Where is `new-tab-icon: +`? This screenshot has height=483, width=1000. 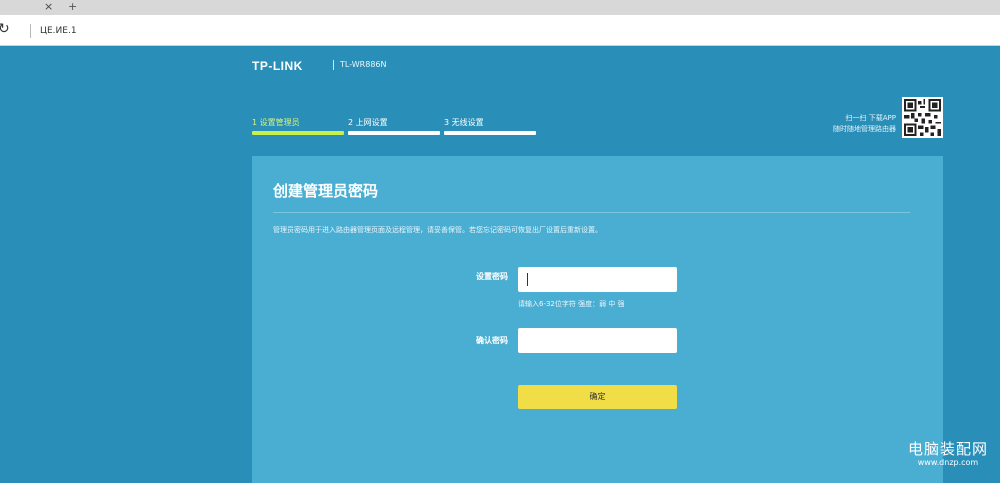
new-tab-icon: + is located at coordinates (72, 6).